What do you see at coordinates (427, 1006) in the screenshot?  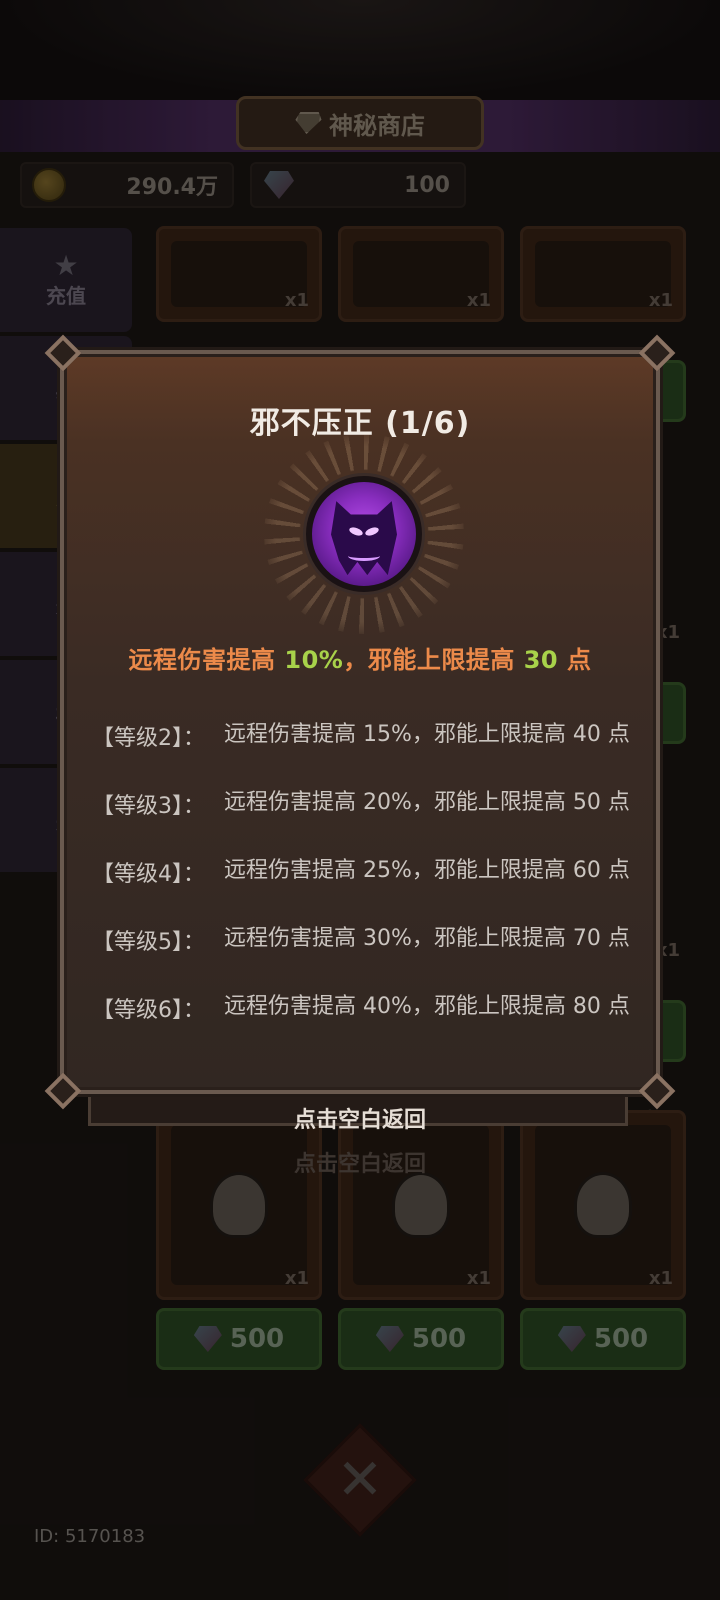 I see `level-description: 远程伤害提高 40%，邪能上限提高 80 点` at bounding box center [427, 1006].